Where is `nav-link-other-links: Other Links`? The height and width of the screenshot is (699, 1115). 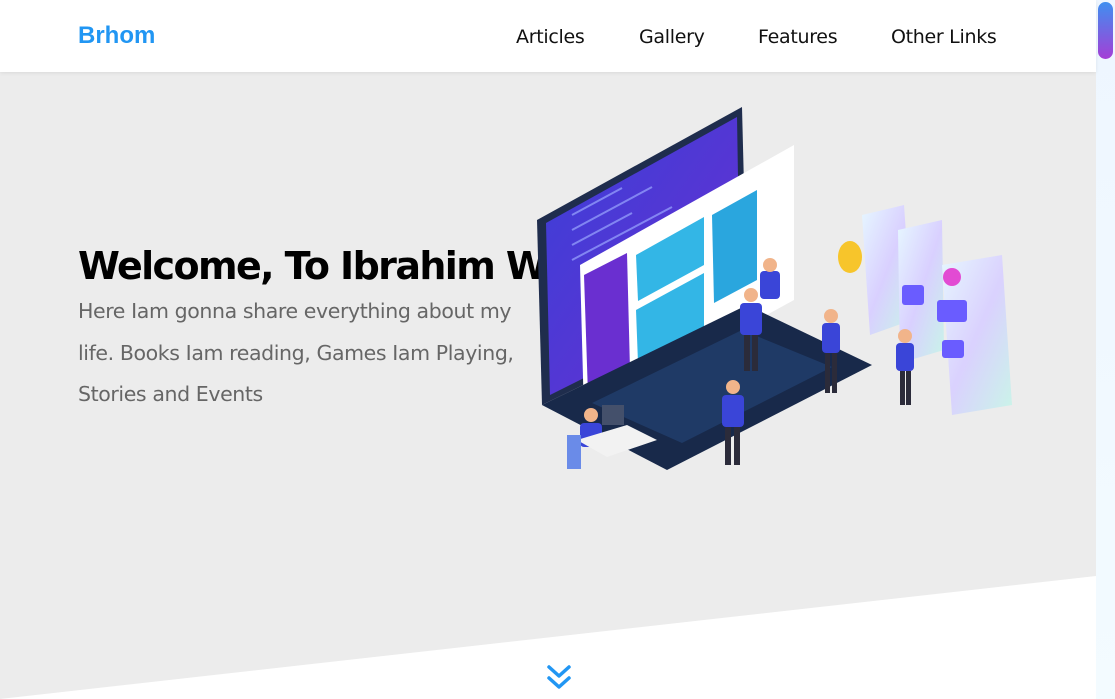 nav-link-other-links: Other Links is located at coordinates (944, 37).